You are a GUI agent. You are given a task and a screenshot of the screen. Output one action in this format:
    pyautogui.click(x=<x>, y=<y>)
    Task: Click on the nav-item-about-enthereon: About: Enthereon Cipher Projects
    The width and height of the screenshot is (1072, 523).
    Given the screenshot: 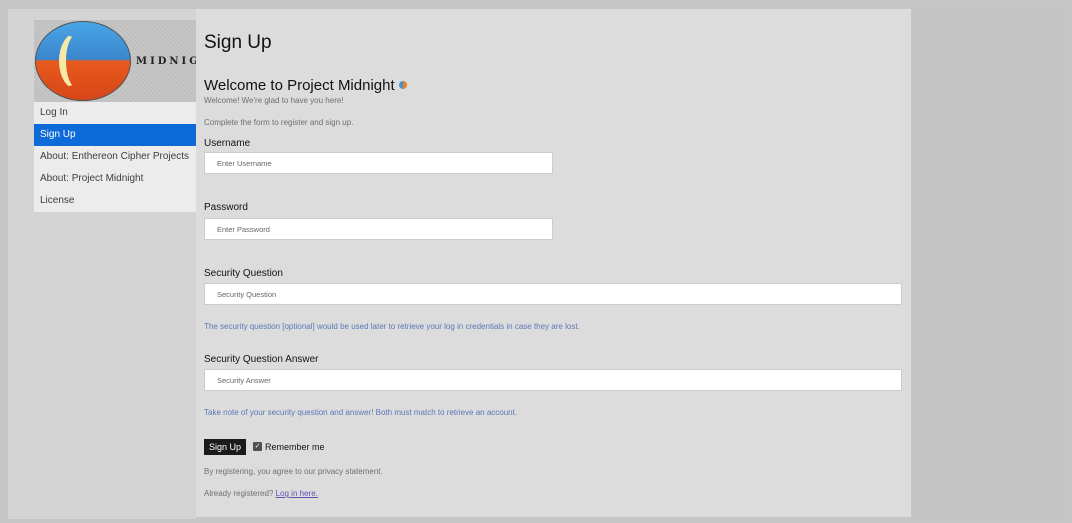 What is the action you would take?
    pyautogui.click(x=115, y=157)
    